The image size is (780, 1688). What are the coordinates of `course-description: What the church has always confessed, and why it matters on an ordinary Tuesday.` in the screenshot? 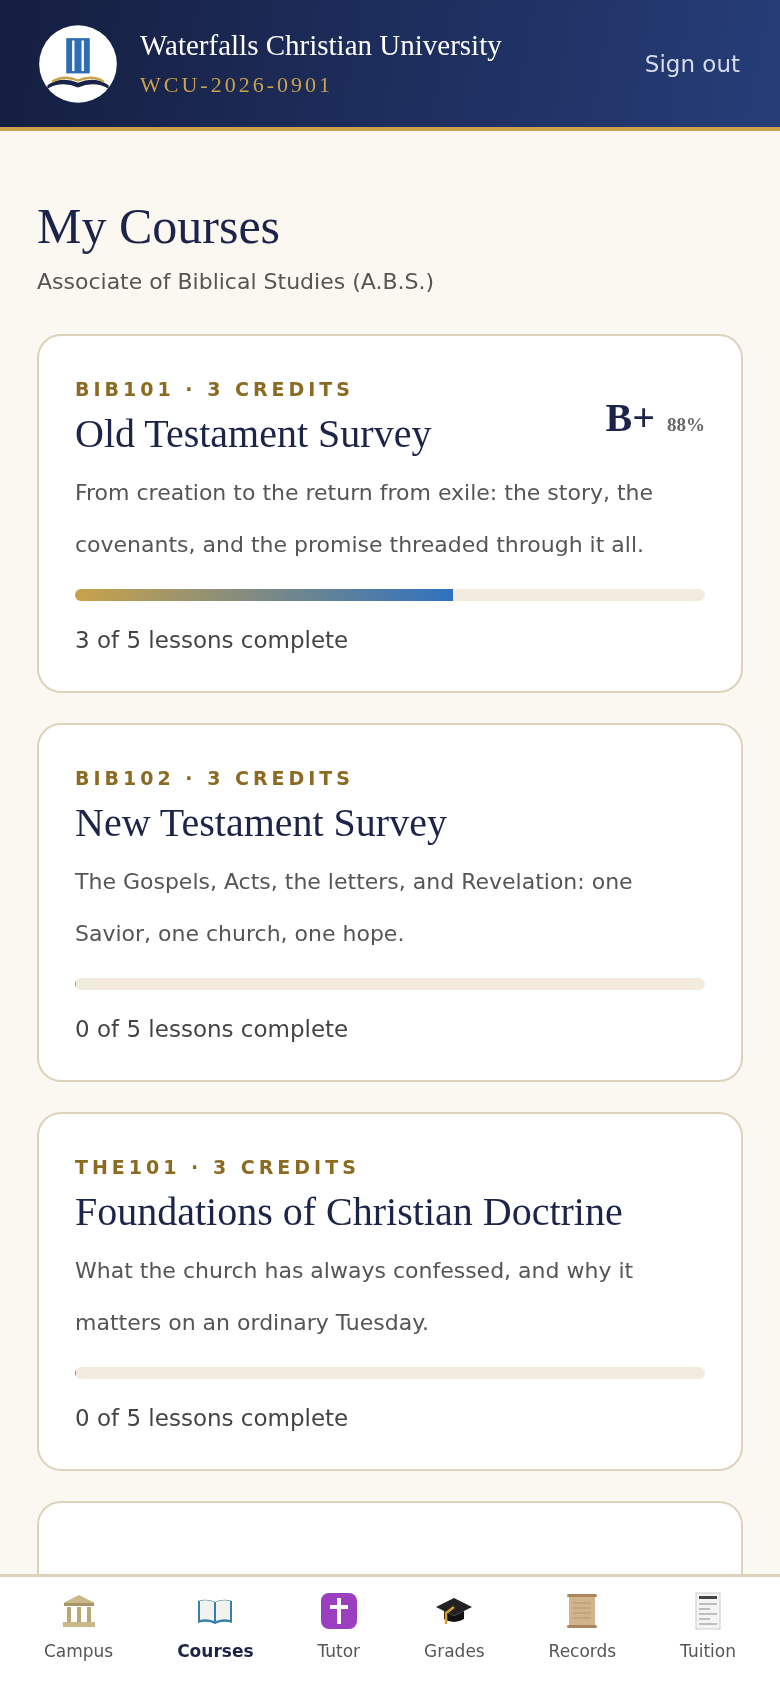 It's located at (355, 1297).